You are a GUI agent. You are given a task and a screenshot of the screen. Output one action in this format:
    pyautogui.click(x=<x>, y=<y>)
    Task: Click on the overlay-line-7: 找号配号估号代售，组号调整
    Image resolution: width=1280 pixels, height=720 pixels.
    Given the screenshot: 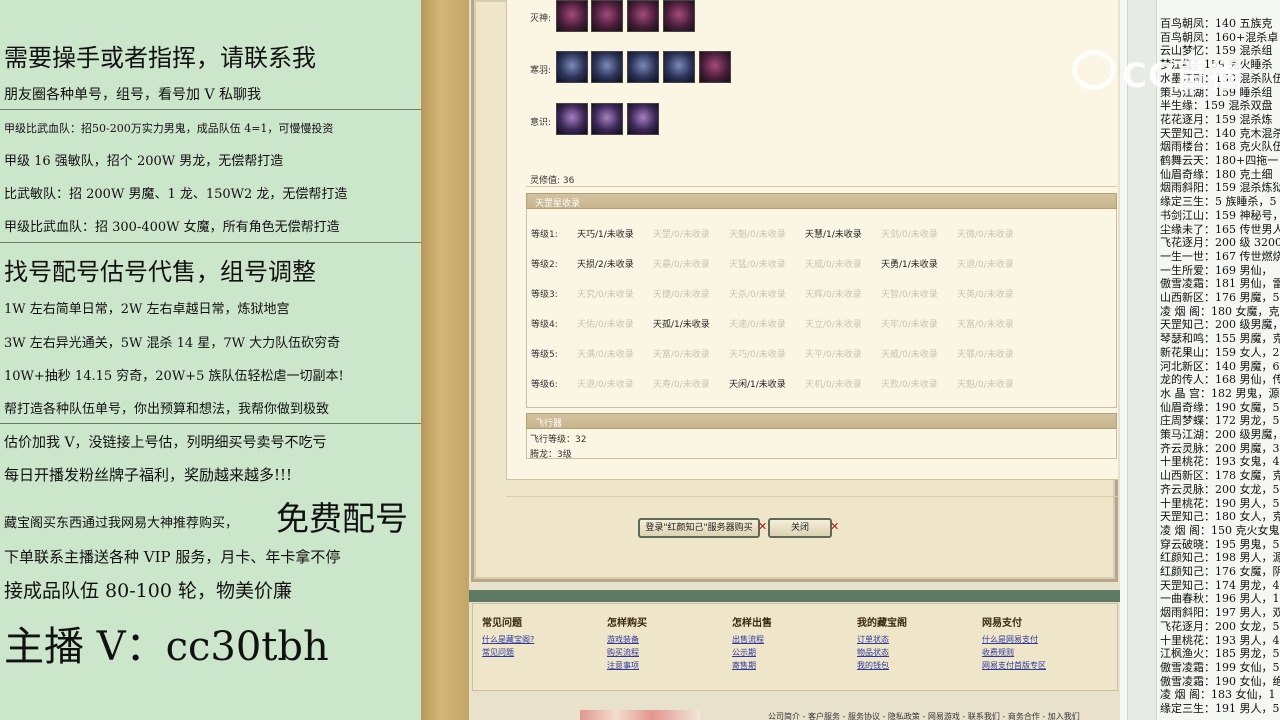 What is the action you would take?
    pyautogui.click(x=160, y=272)
    